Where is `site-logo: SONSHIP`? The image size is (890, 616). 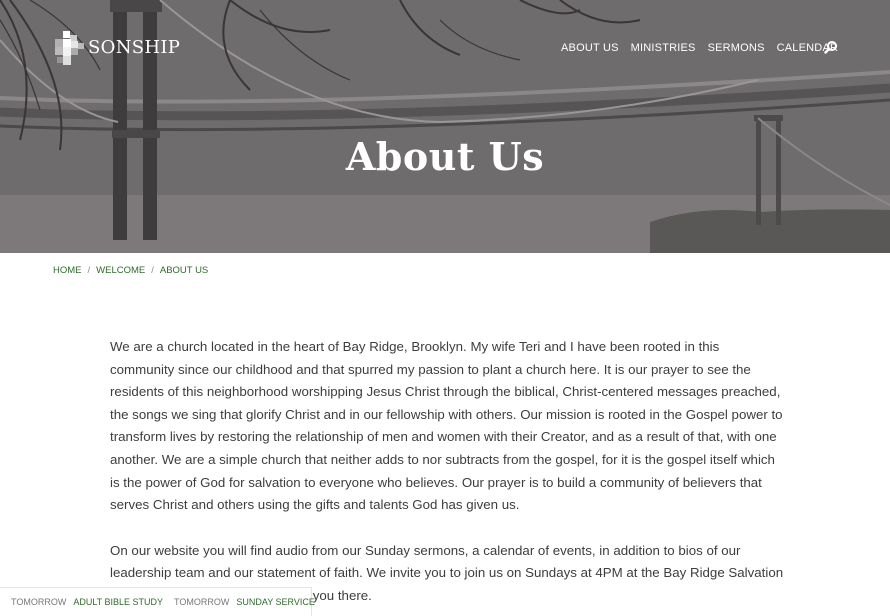
site-logo: SONSHIP is located at coordinates (117, 48).